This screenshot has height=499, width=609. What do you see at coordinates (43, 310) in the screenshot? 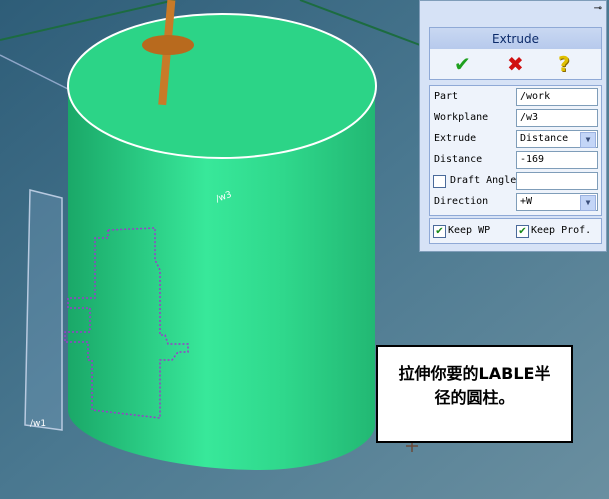
I see `workplane-w1` at bounding box center [43, 310].